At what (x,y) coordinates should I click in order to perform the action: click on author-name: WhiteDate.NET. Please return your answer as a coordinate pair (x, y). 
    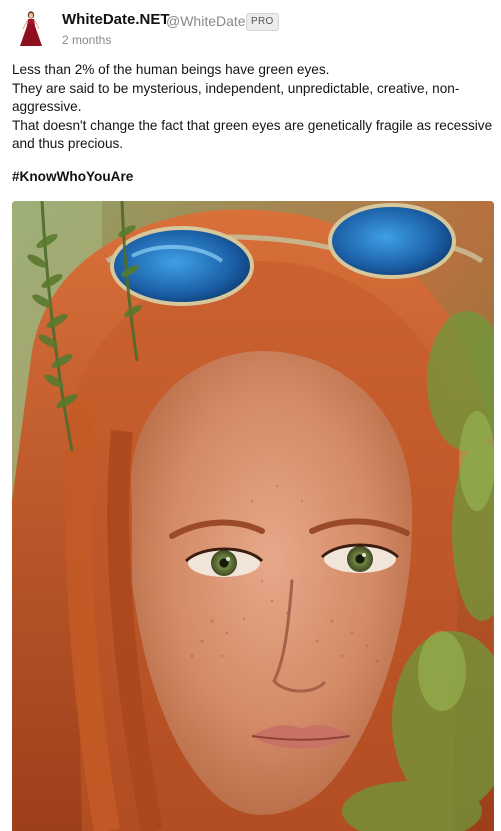
    Looking at the image, I should click on (116, 19).